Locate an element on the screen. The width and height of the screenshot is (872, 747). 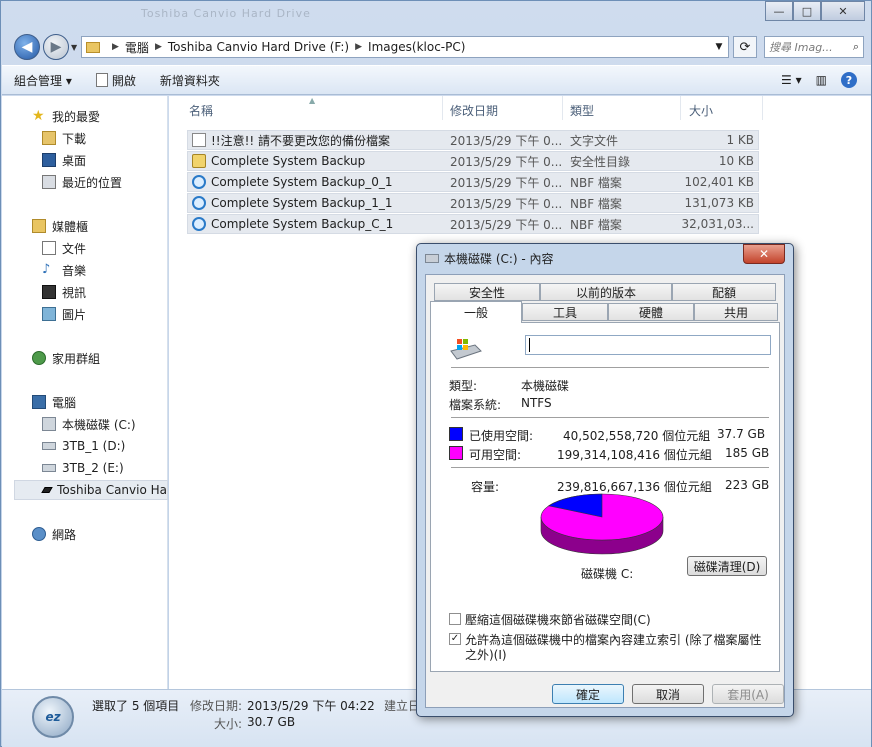
sidebar-computer-label: 電腦 is located at coordinates (64, 402).